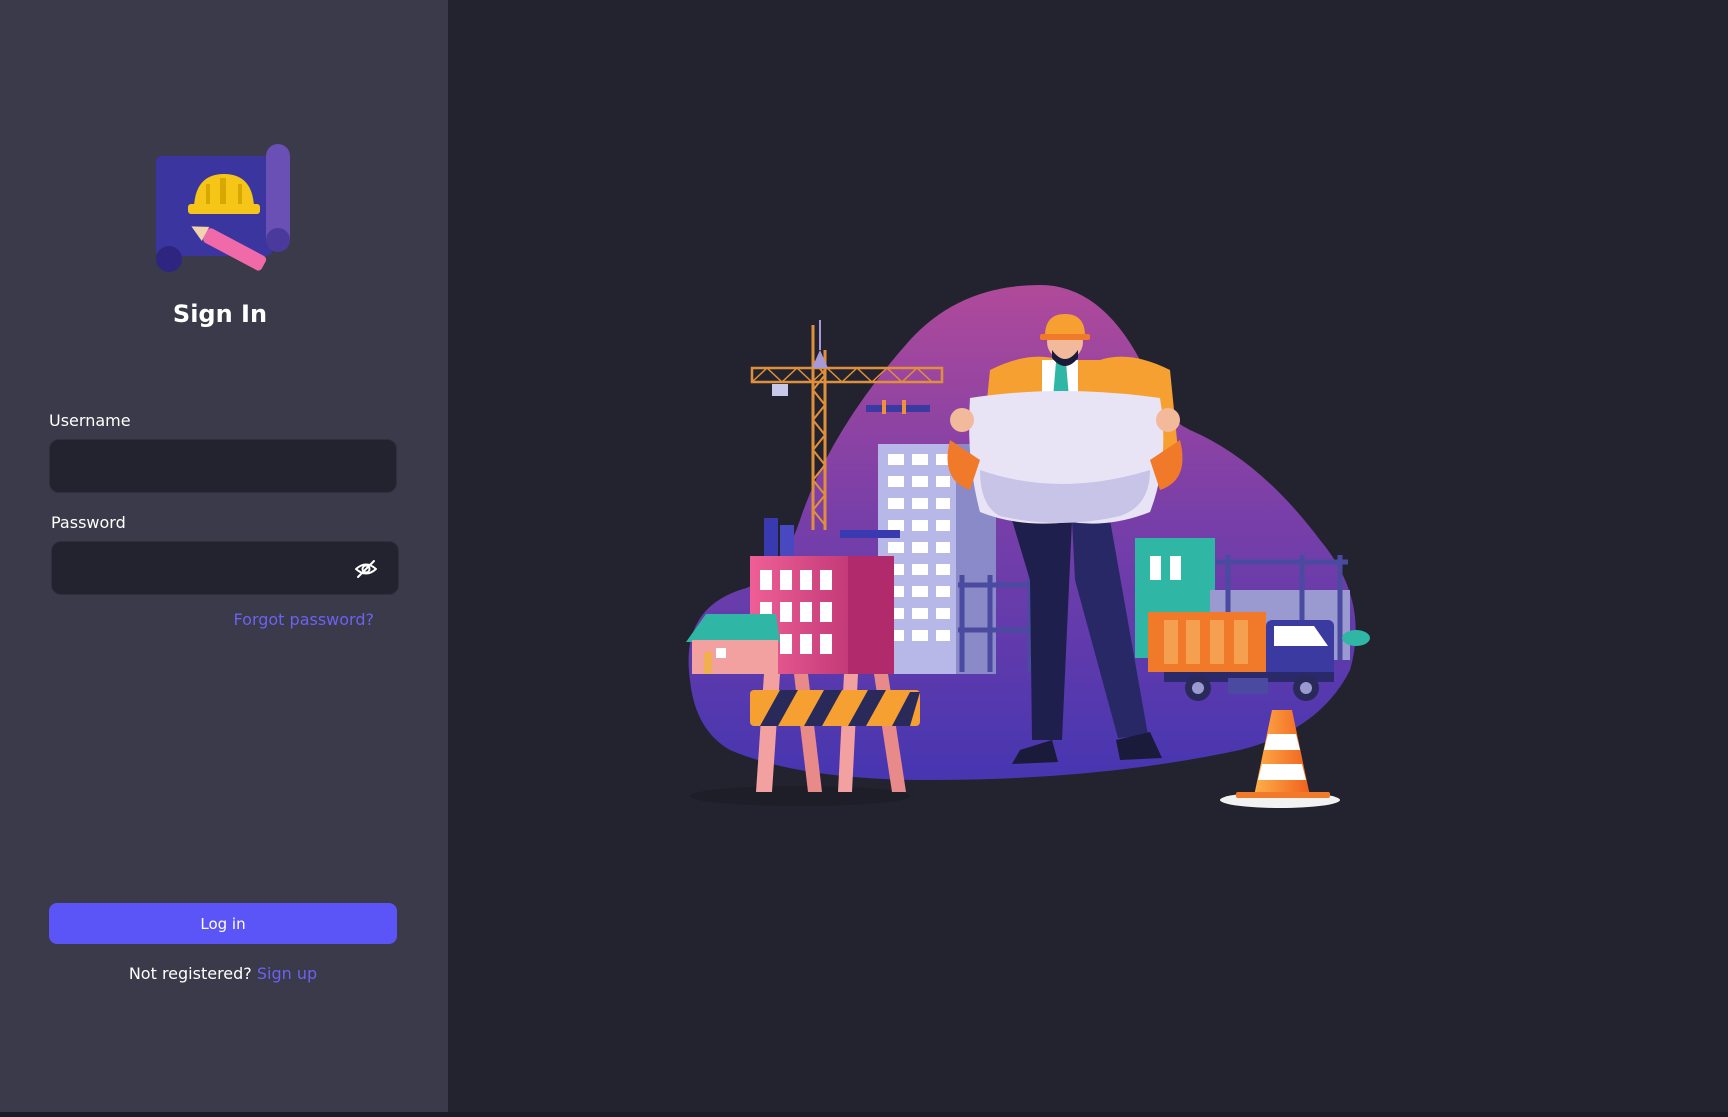 The image size is (1728, 1117). Describe the element at coordinates (864, 1114) in the screenshot. I see `bottom-strip` at that location.